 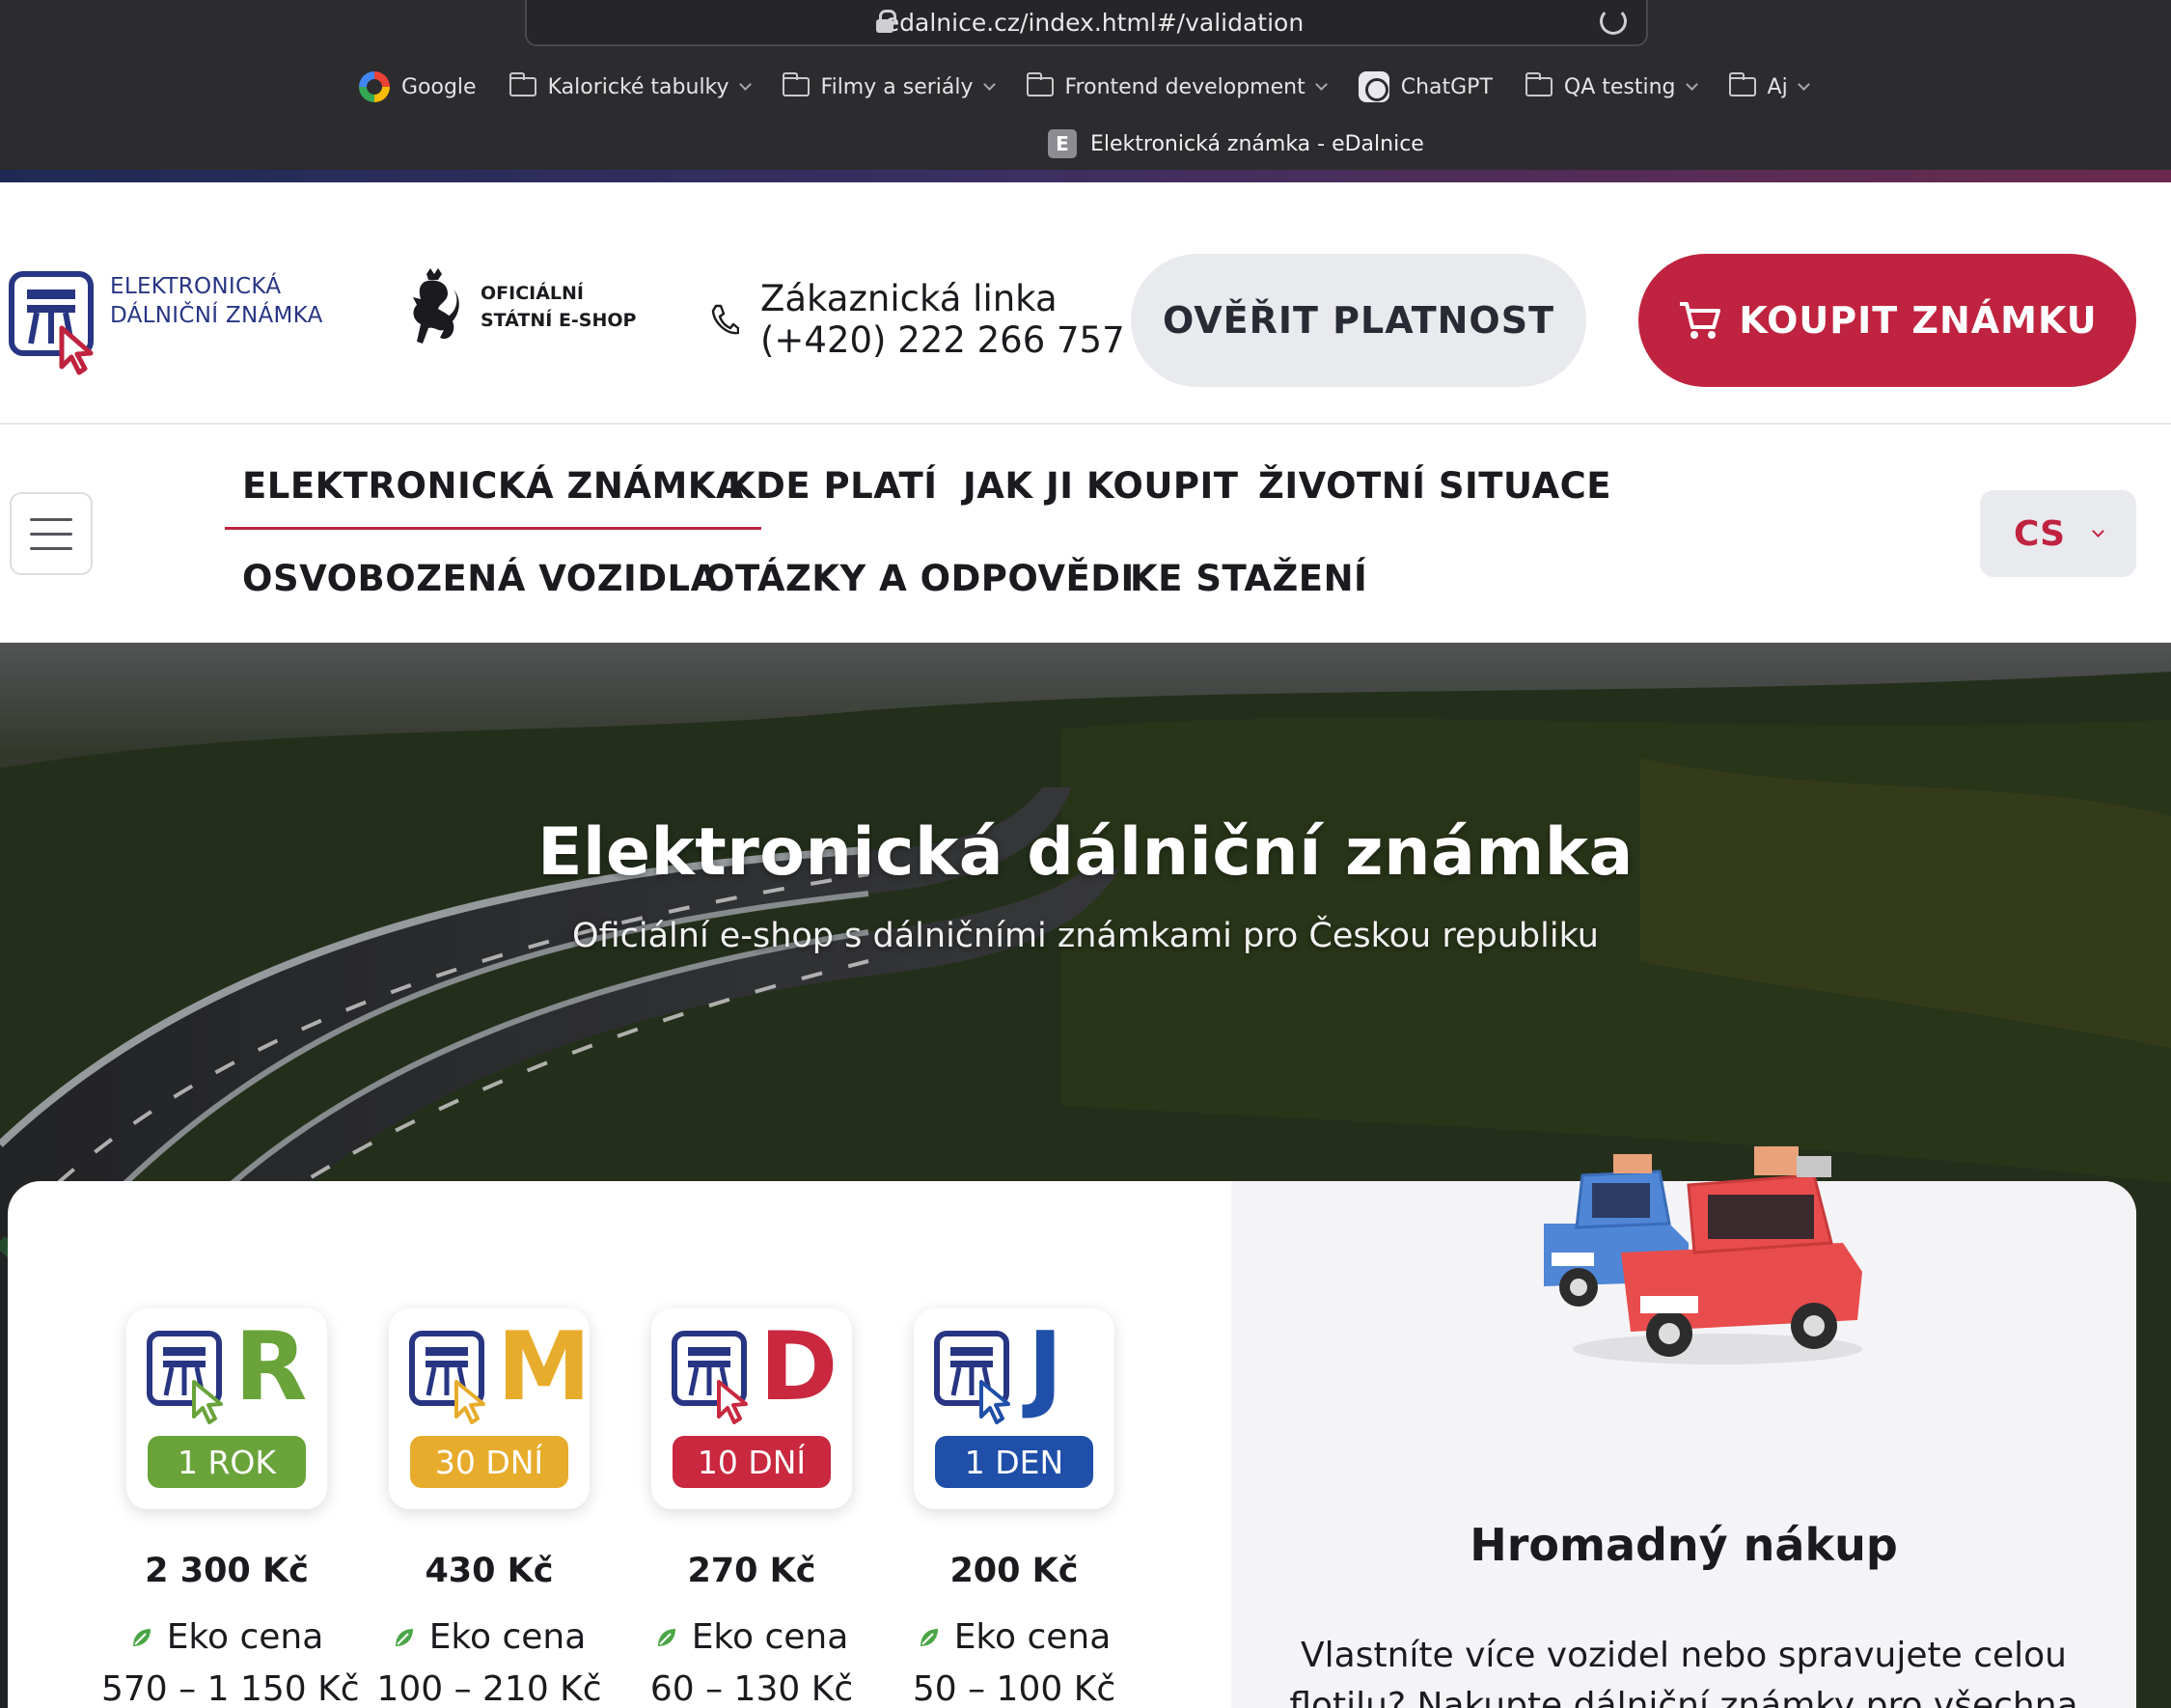 What do you see at coordinates (216, 315) in the screenshot?
I see `logo-line2: DÁLNIČNÍ ZNÁMKA` at bounding box center [216, 315].